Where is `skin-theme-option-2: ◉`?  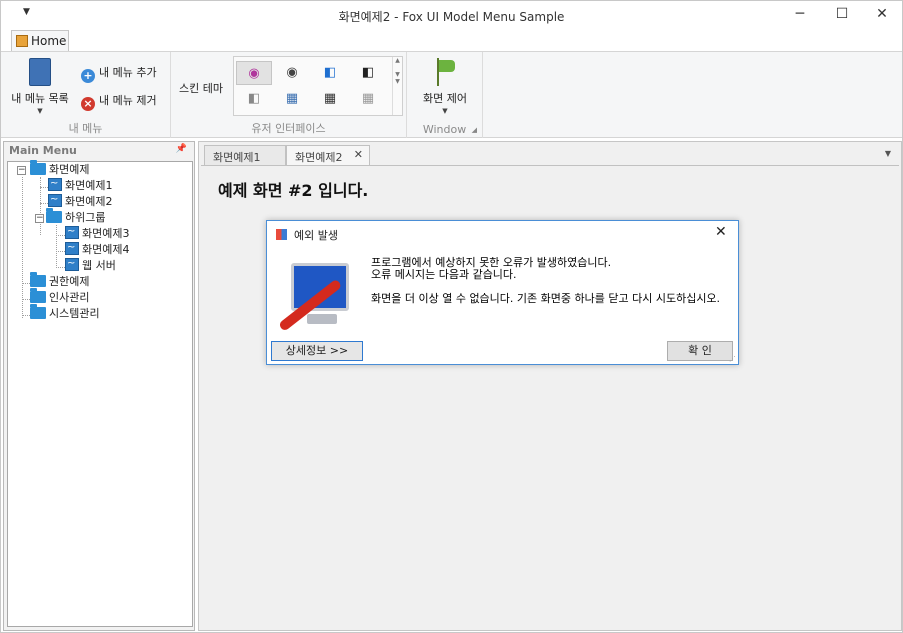
skin-theme-option-2: ◉ is located at coordinates (292, 73).